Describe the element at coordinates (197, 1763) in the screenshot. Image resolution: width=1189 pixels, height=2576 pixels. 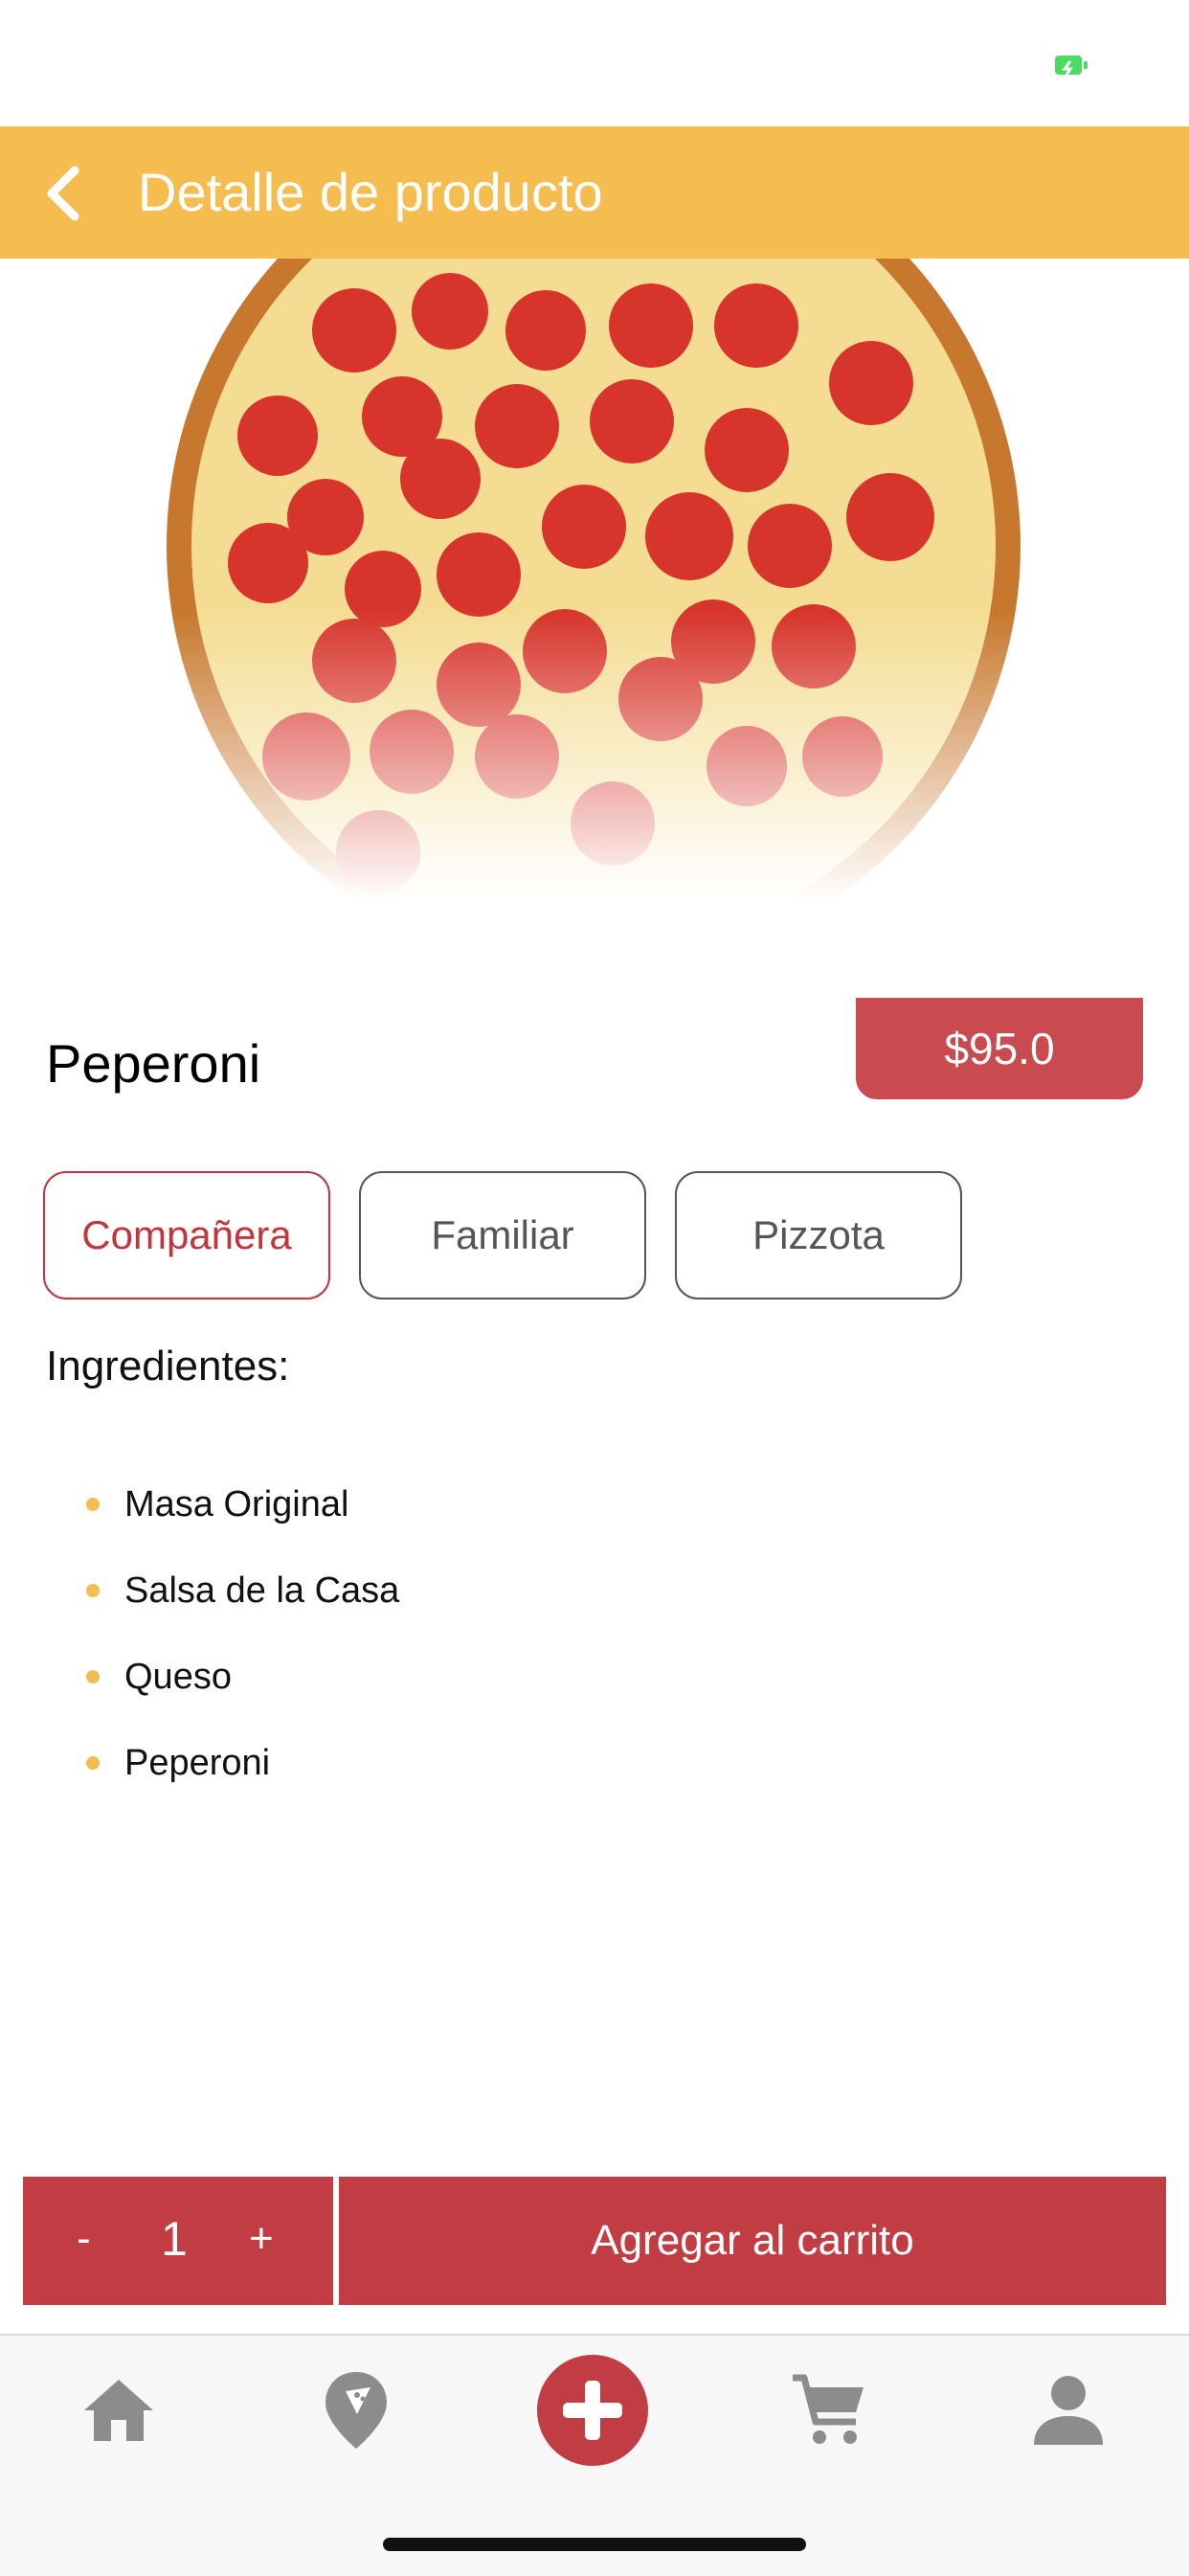
I see `ingredient-label: Peperoni` at that location.